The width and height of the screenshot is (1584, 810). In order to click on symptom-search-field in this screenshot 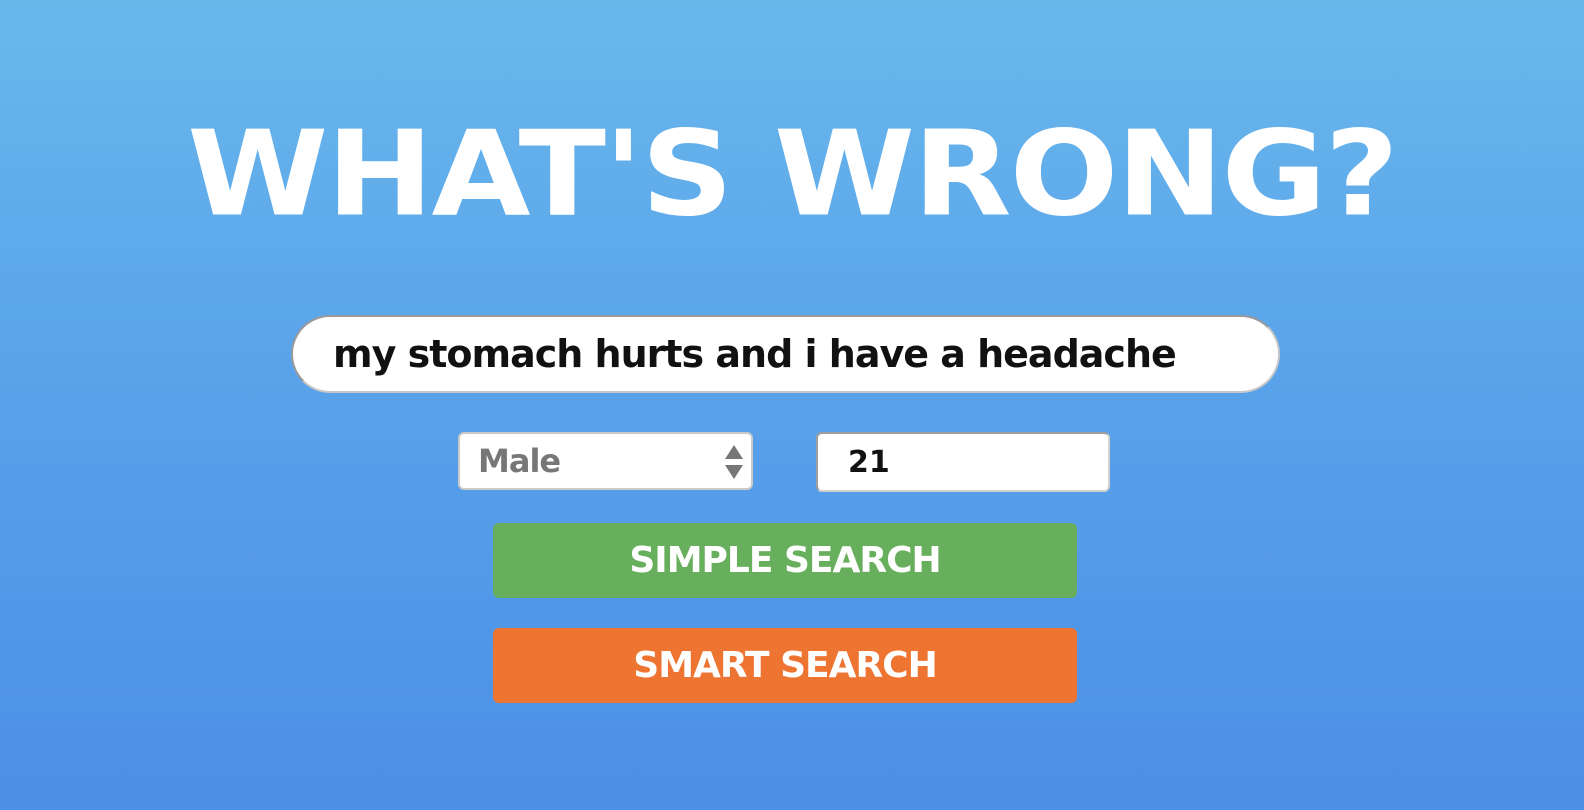, I will do `click(785, 354)`.